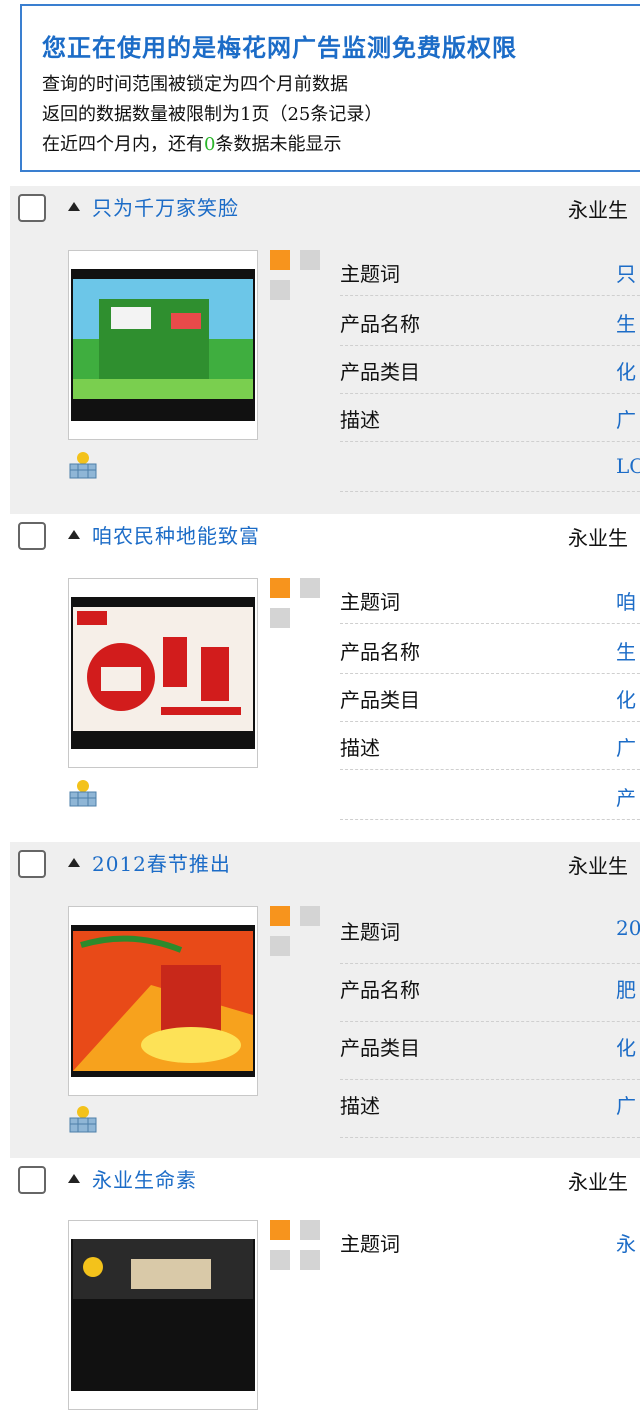 The width and height of the screenshot is (640, 1410). Describe the element at coordinates (490, 272) in the screenshot. I see `field-keyword: 主题词只` at that location.